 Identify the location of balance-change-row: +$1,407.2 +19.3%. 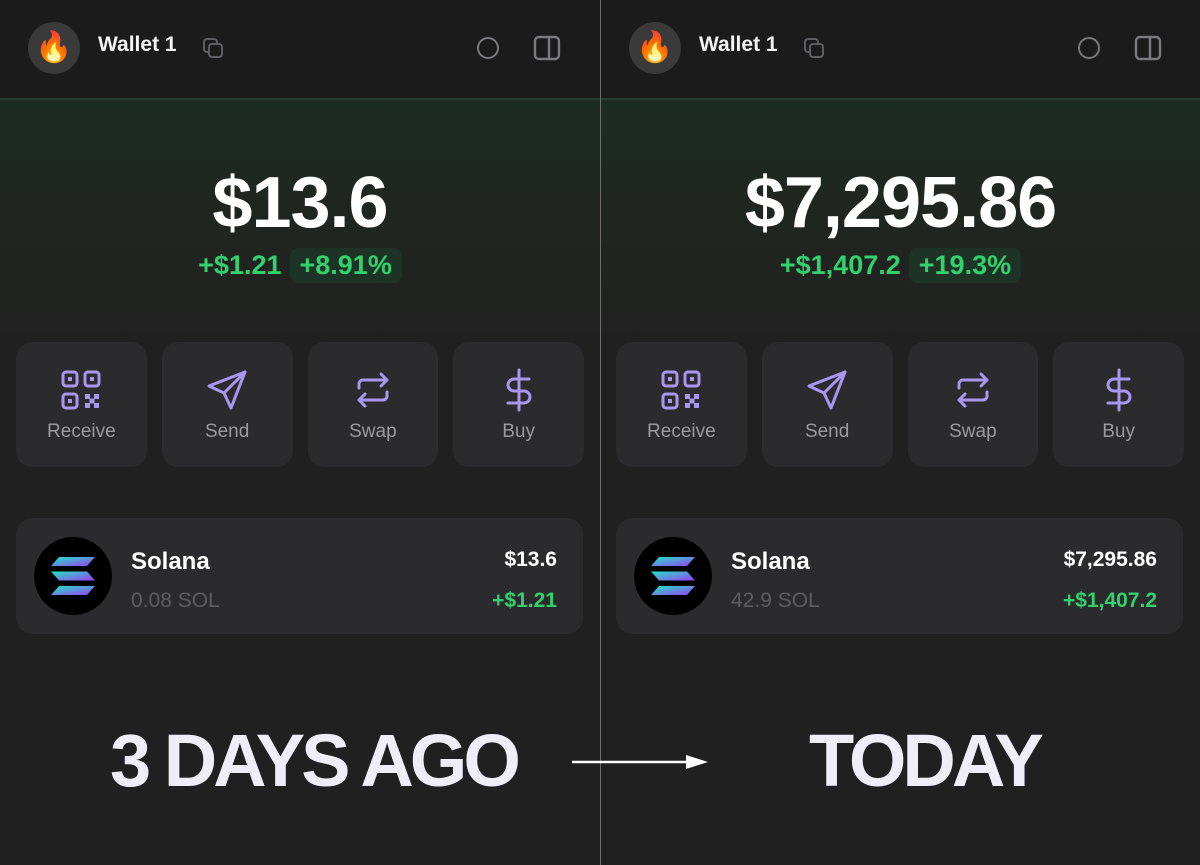
(900, 265).